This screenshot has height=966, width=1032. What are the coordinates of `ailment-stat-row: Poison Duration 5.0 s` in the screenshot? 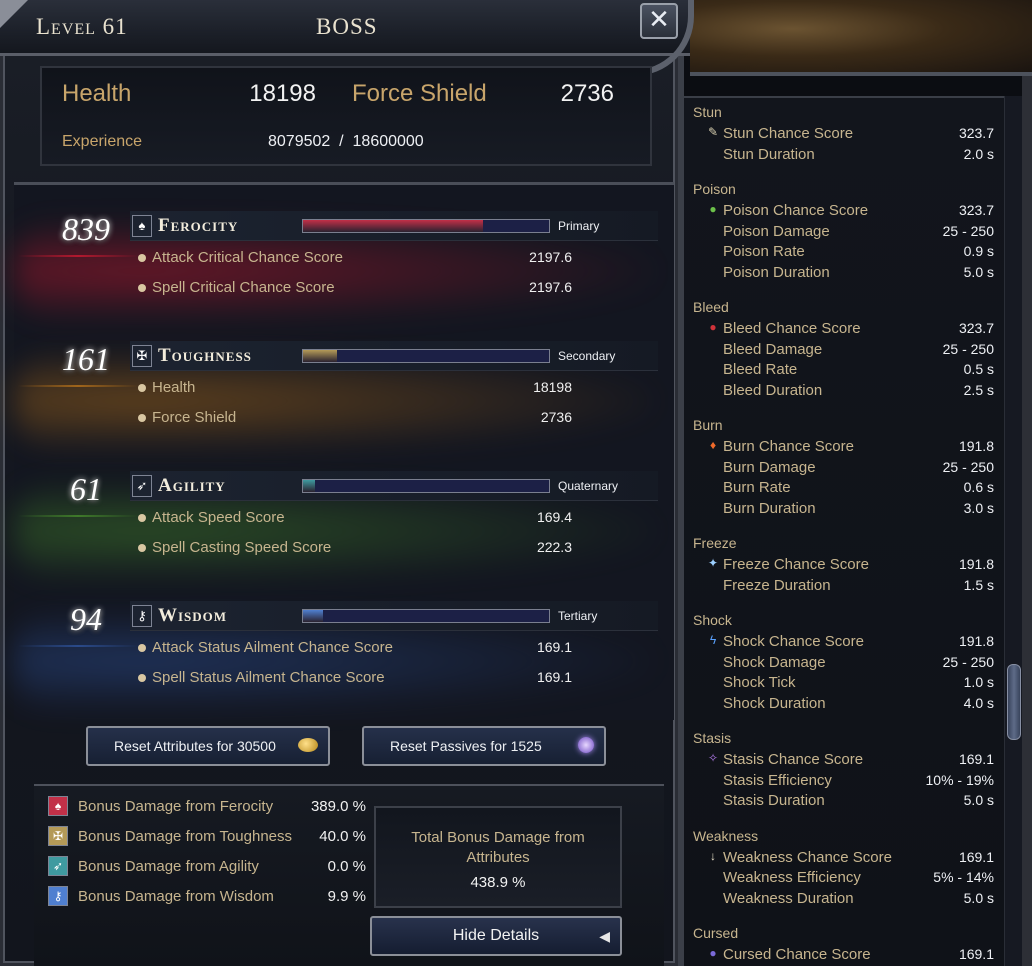 It's located at (850, 273).